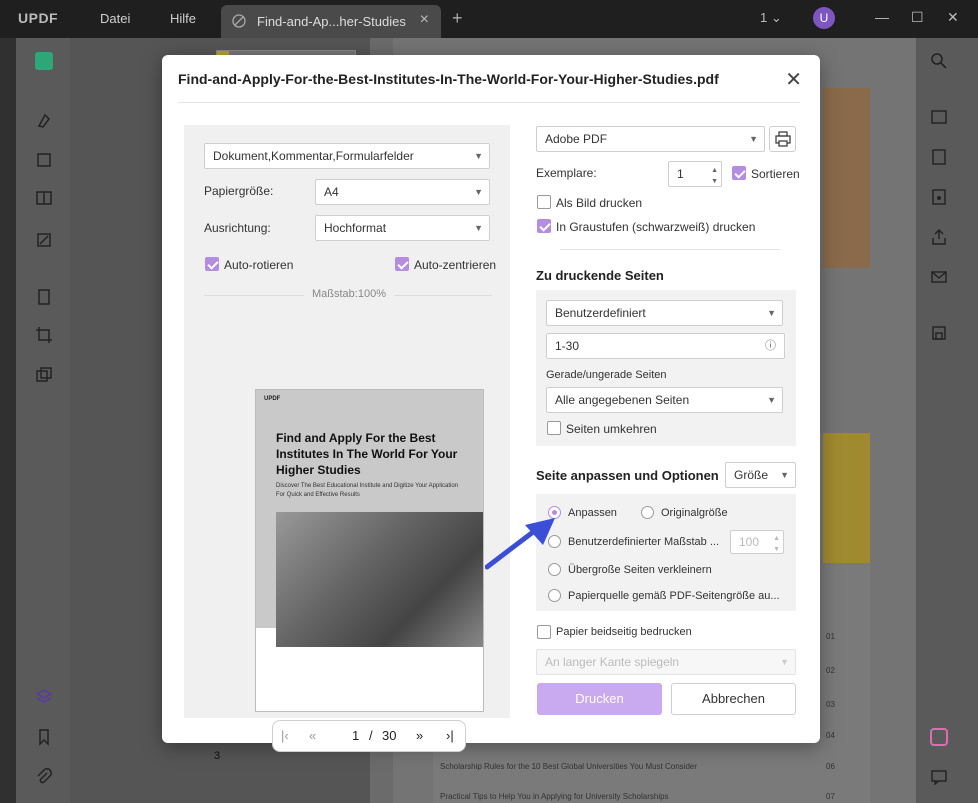  I want to click on new-tab-icon: +, so click(457, 18).